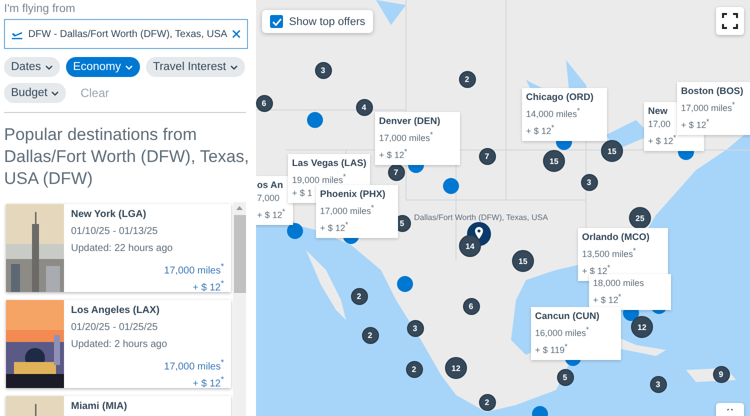 This screenshot has height=416, width=750. I want to click on offer-city: Las Vegas (LAS), so click(329, 163).